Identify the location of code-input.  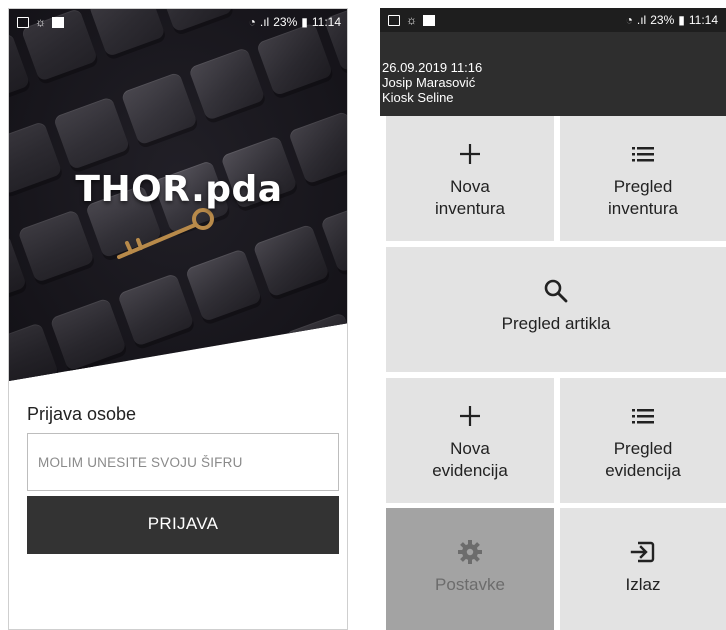
(183, 462).